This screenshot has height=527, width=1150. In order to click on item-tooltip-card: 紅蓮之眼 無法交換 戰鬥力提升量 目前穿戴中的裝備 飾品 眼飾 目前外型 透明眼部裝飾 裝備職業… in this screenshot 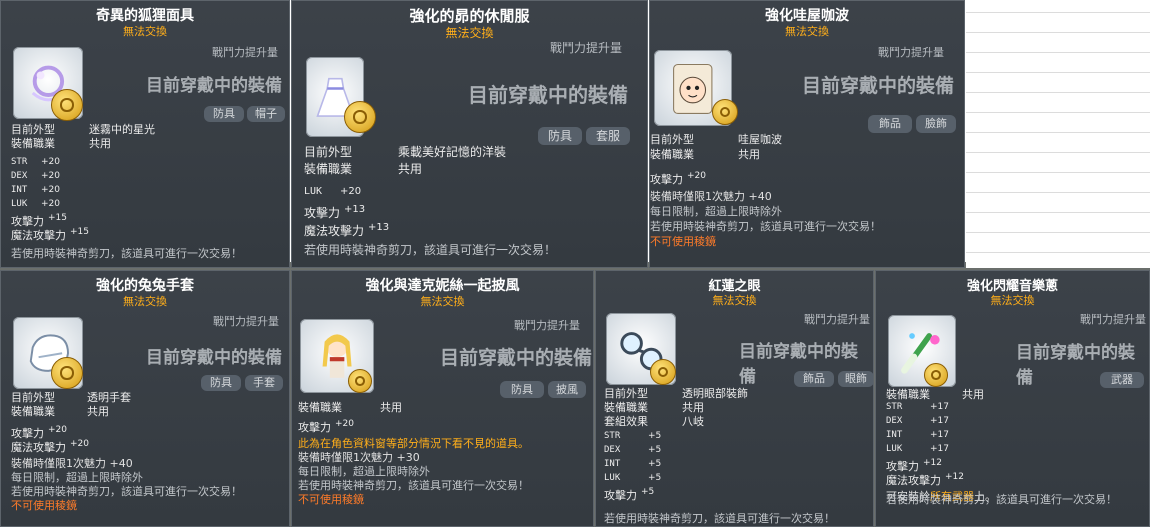, I will do `click(734, 398)`.